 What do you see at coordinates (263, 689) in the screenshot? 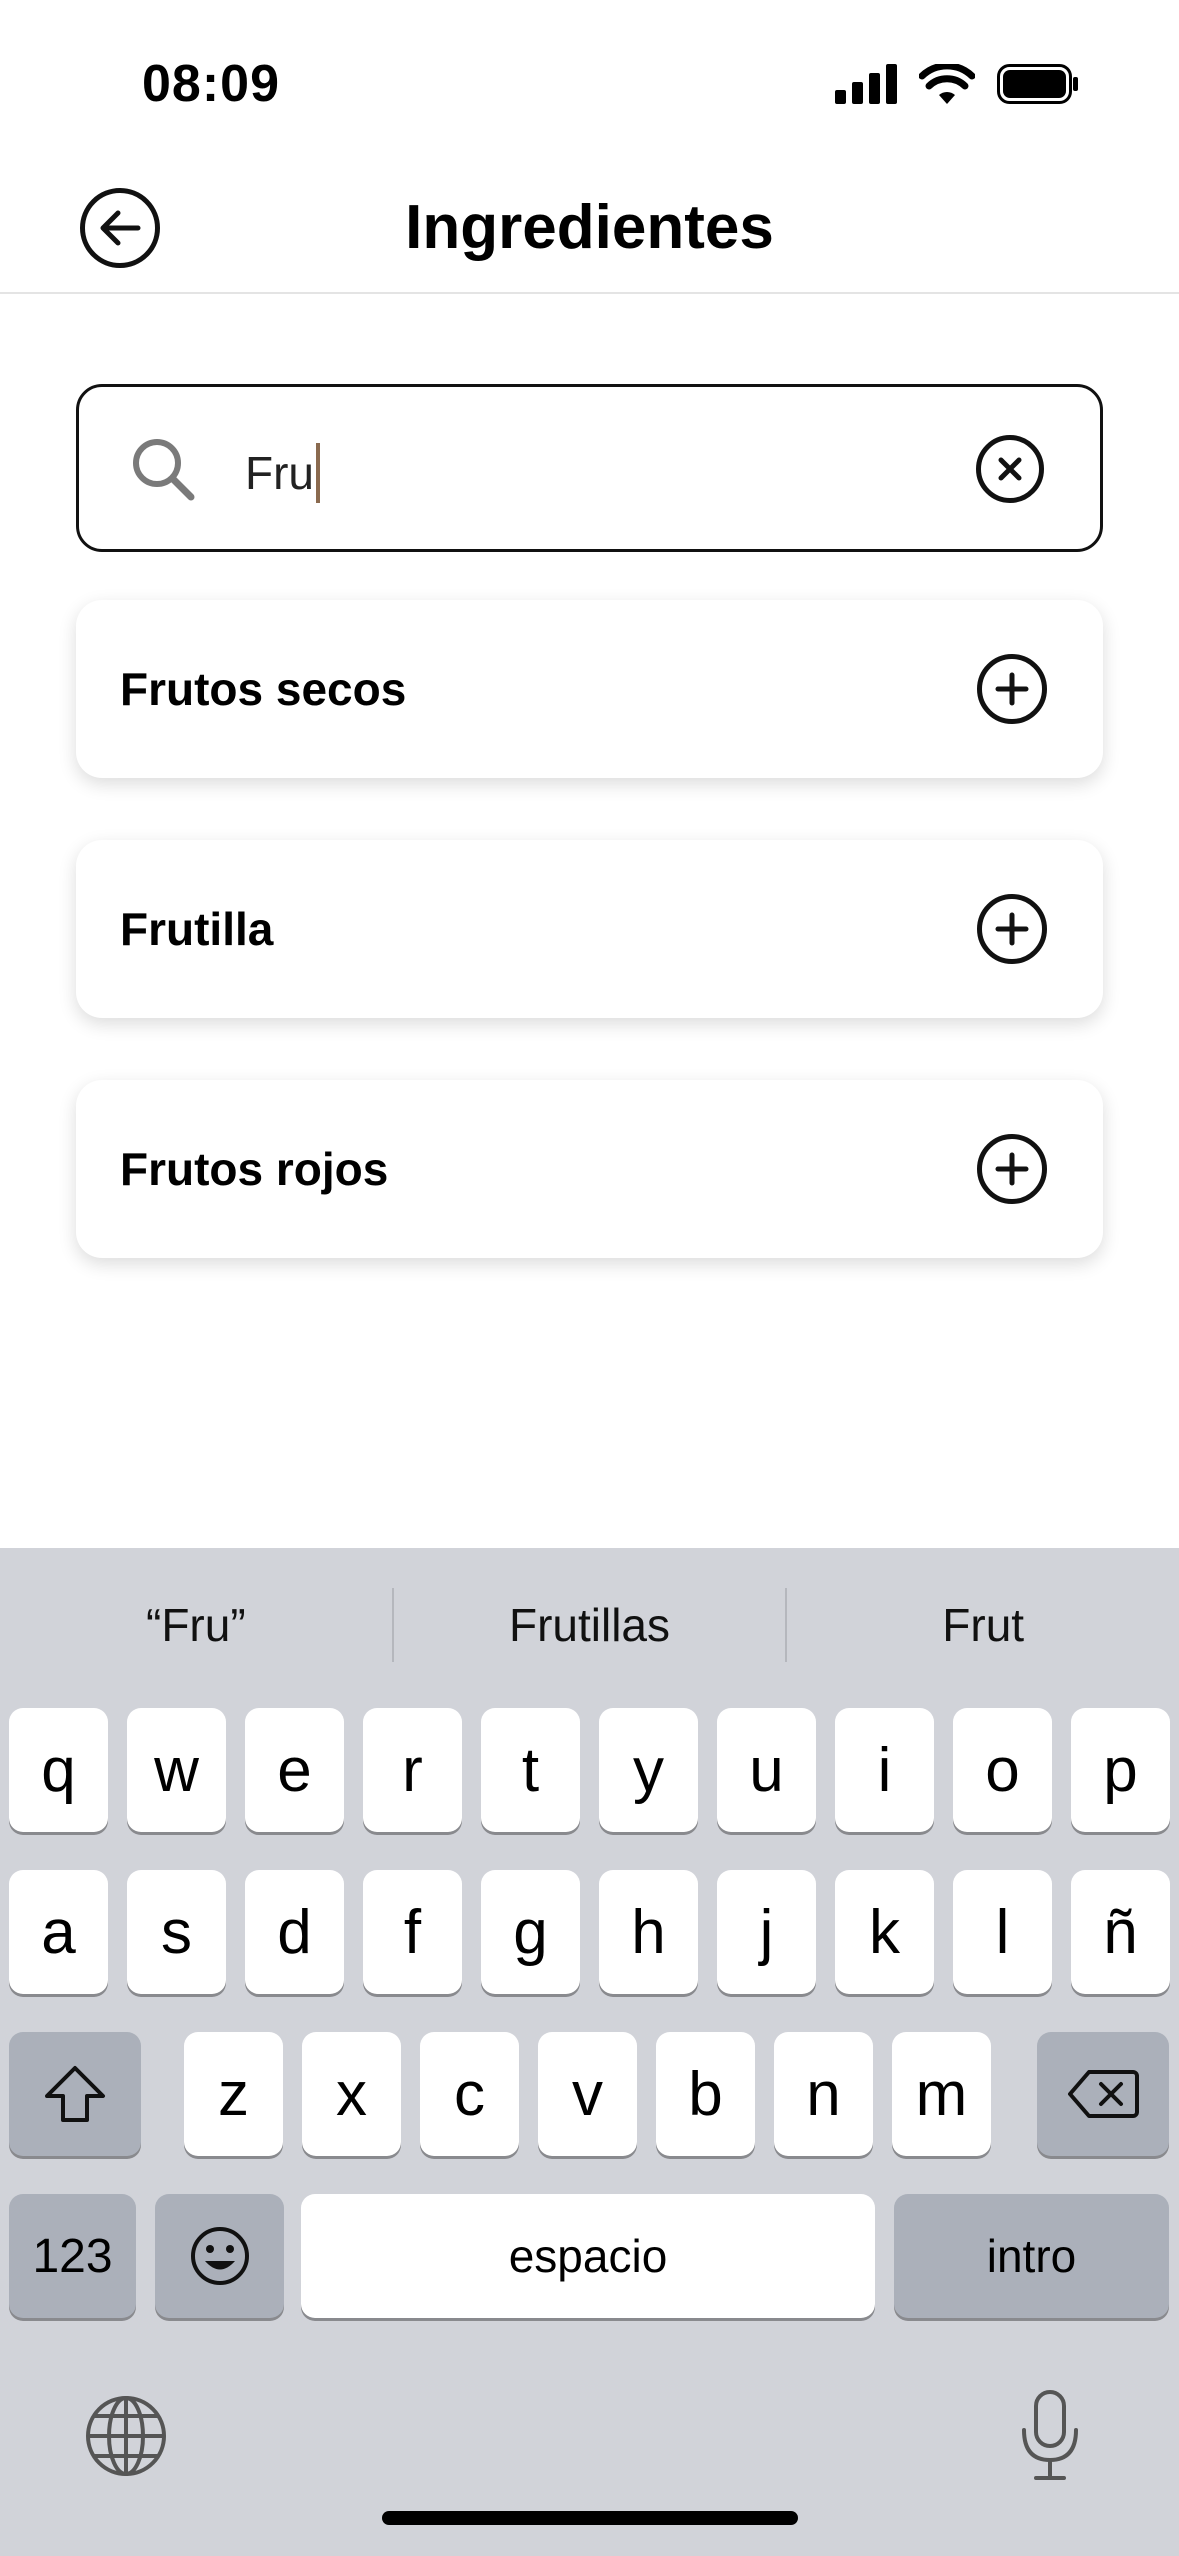
I see `ingredient-label: Frutos secos` at bounding box center [263, 689].